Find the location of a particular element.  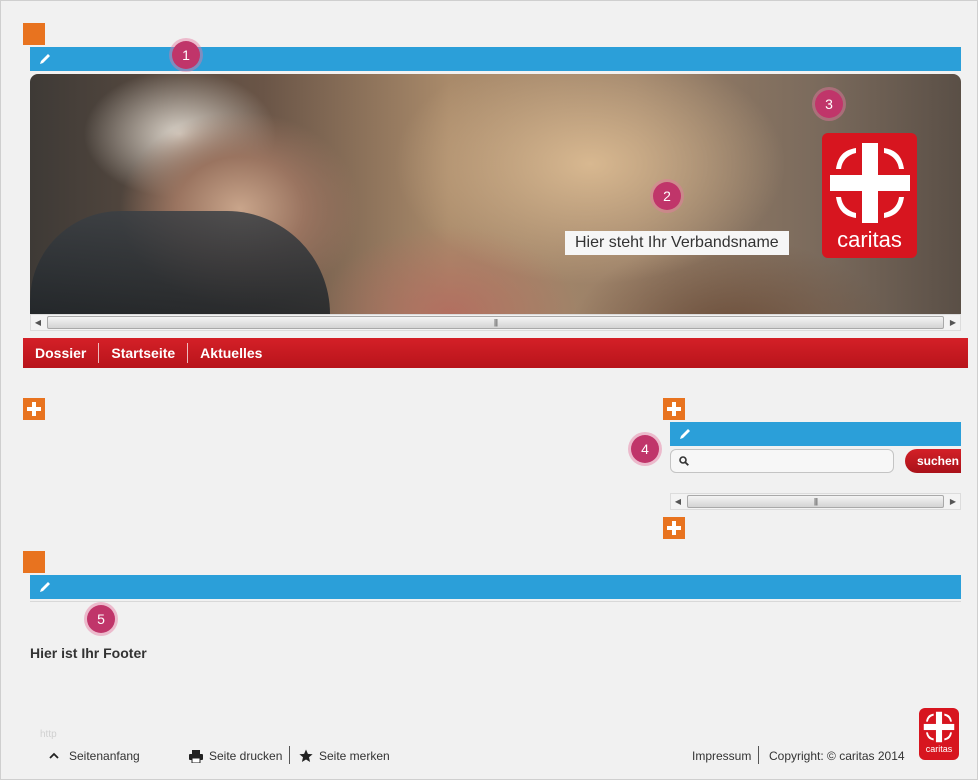

marker-5-label: 5 is located at coordinates (101, 619).